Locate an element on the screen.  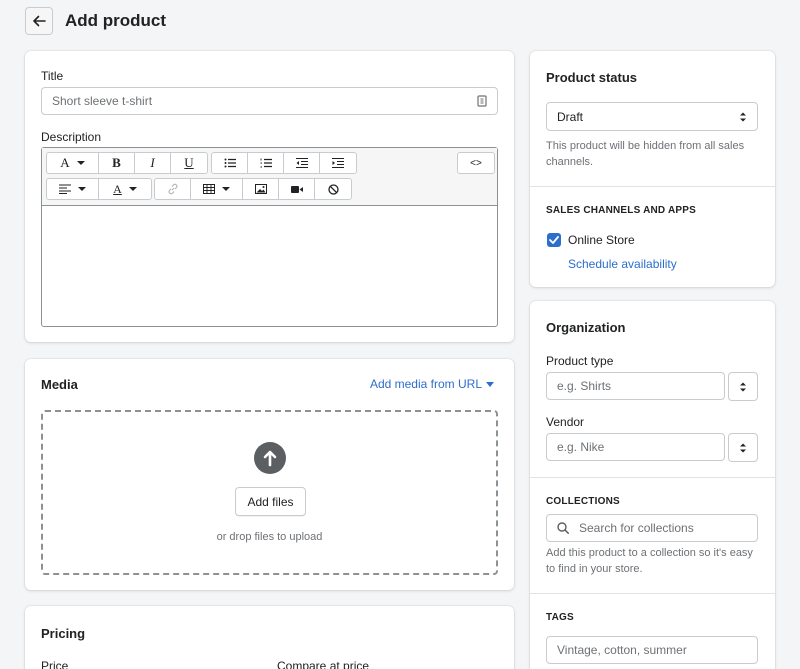
outdent-icon is located at coordinates (301, 163).